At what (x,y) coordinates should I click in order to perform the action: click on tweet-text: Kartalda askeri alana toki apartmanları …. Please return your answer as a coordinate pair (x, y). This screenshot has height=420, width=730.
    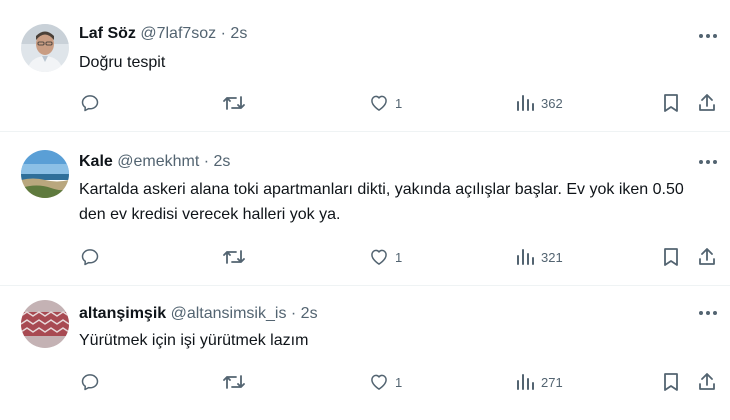
    Looking at the image, I should click on (381, 202).